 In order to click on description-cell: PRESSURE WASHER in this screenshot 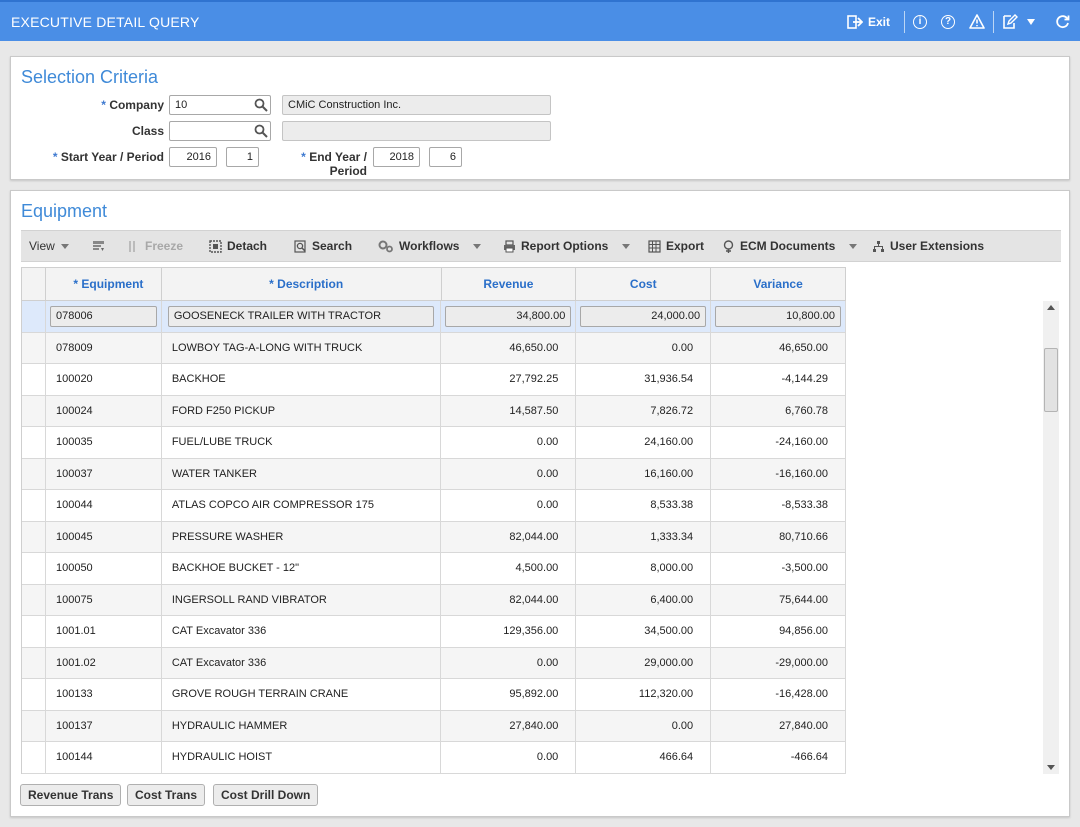, I will do `click(302, 536)`.